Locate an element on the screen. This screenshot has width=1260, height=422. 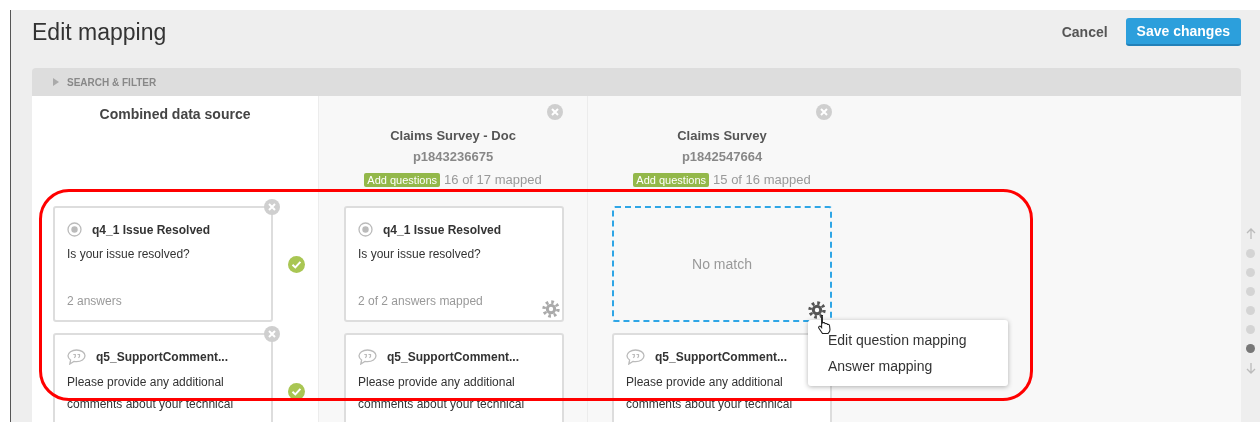
question-card: q4_1 Issue Resolved Is your issue resolved? 2 answers is located at coordinates (163, 264).